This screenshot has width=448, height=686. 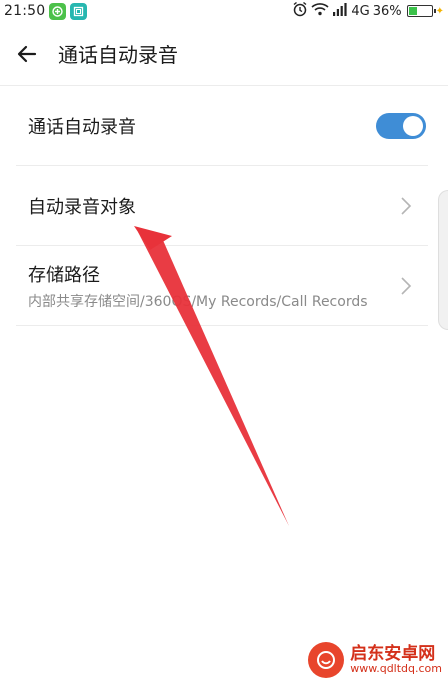 I want to click on status-right: 4G 36% ✦, so click(x=368, y=11).